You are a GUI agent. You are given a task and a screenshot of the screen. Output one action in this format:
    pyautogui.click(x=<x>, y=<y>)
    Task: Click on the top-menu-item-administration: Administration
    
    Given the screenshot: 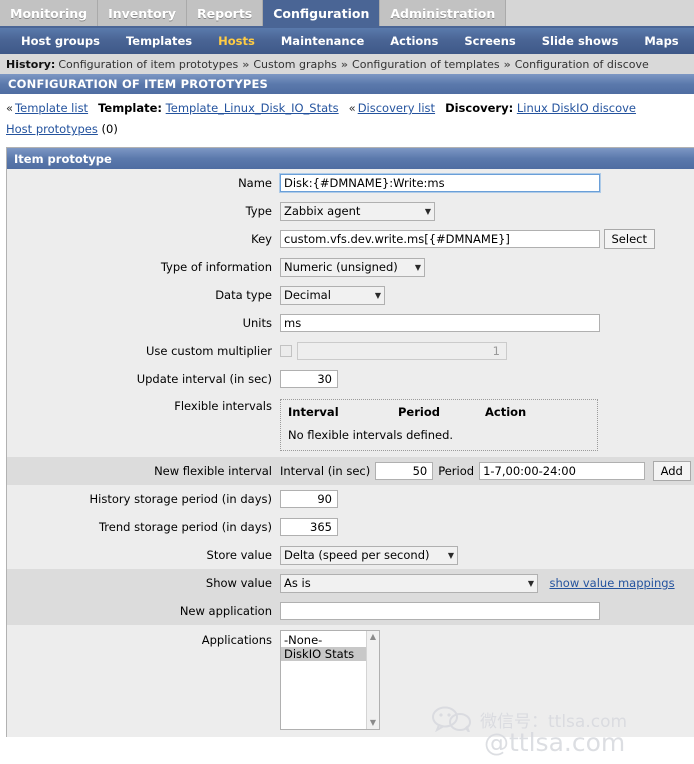 What is the action you would take?
    pyautogui.click(x=443, y=13)
    